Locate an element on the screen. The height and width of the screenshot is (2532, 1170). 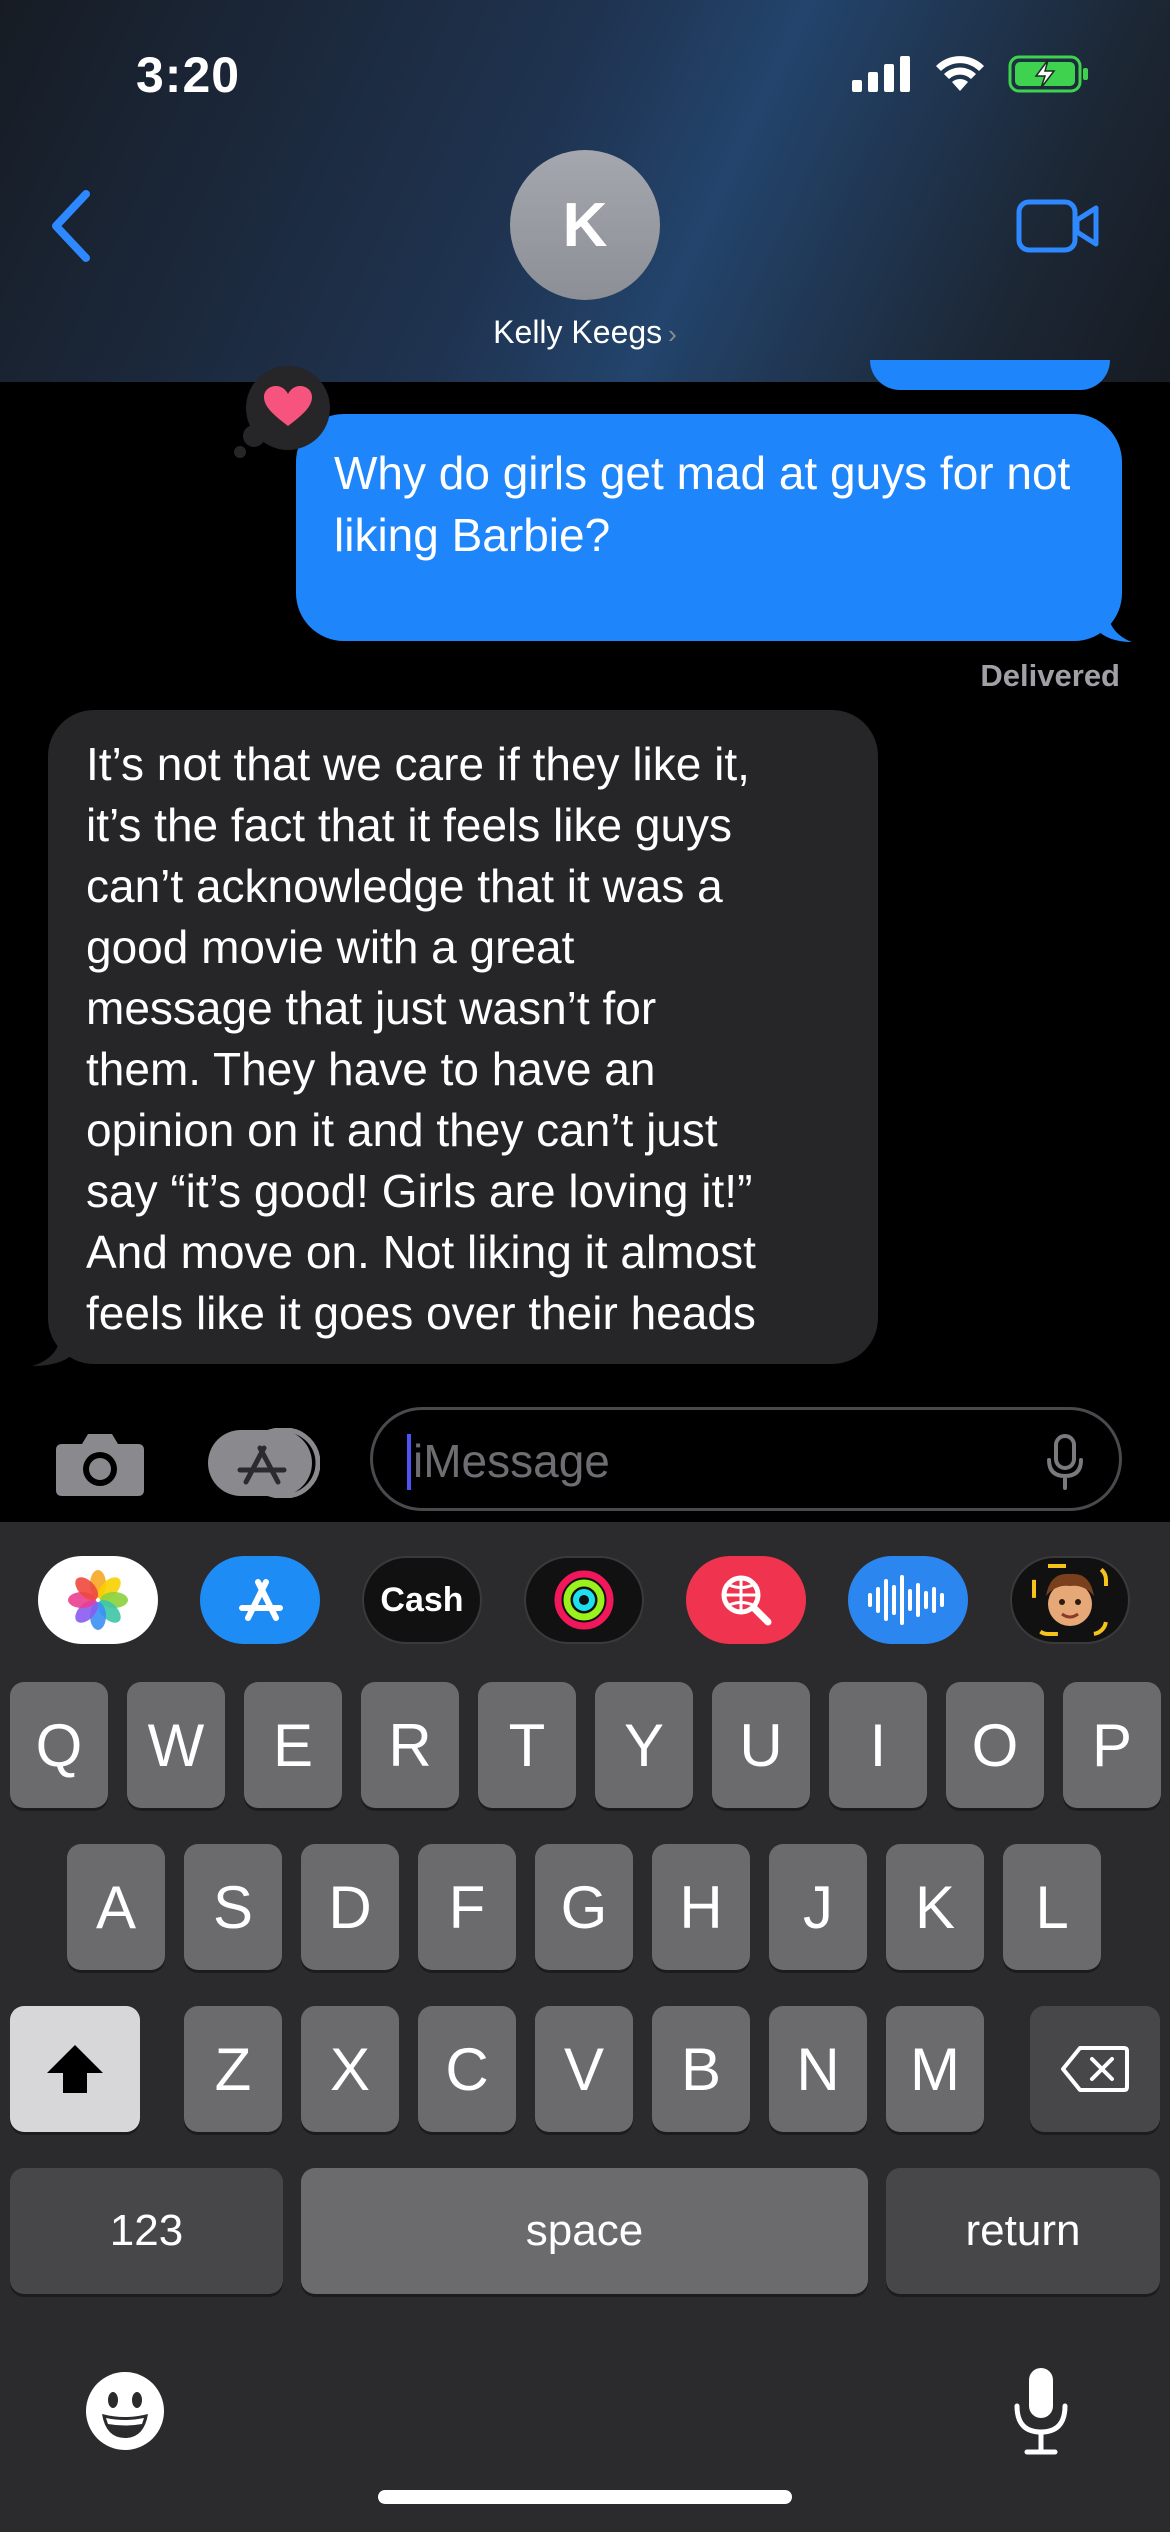
shift-key is located at coordinates (75, 2069).